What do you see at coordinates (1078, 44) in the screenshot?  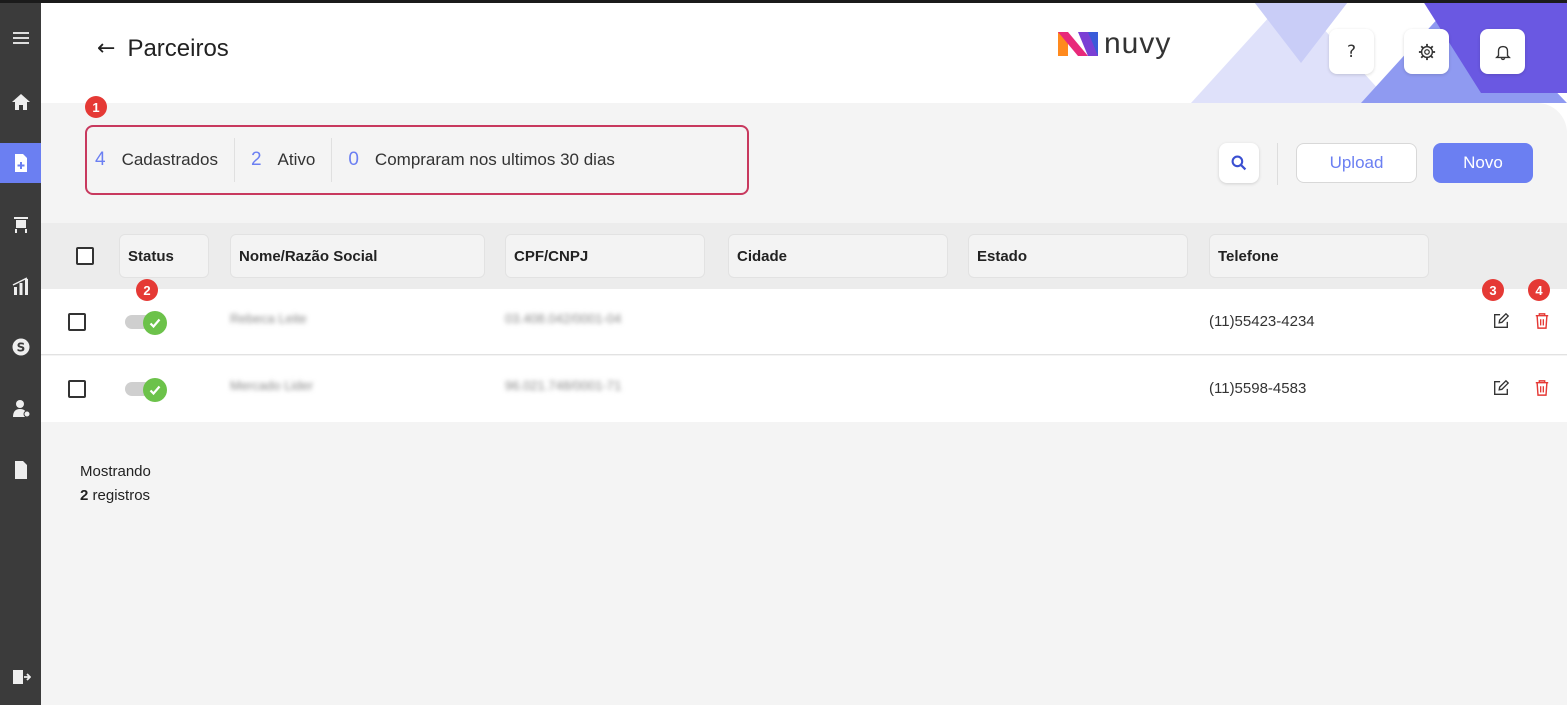 I see `nuvy-logo-icon` at bounding box center [1078, 44].